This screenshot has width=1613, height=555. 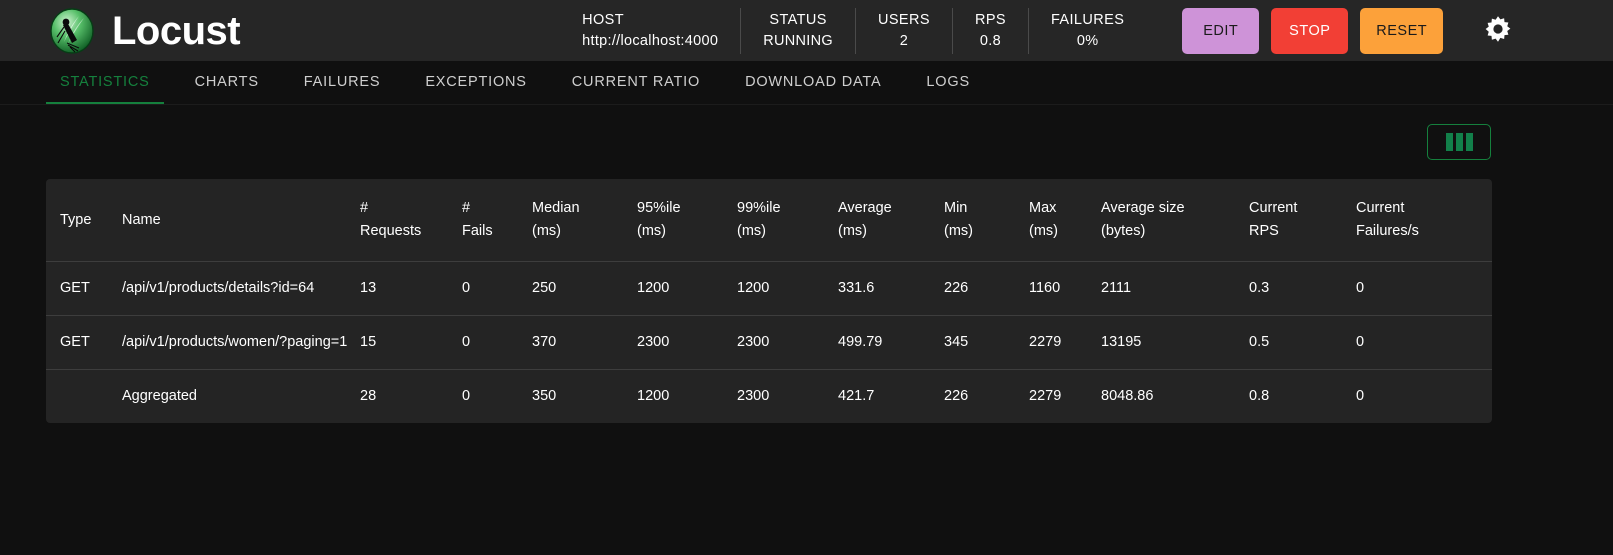 What do you see at coordinates (141, 219) in the screenshot?
I see `col-header-name-l1: Name` at bounding box center [141, 219].